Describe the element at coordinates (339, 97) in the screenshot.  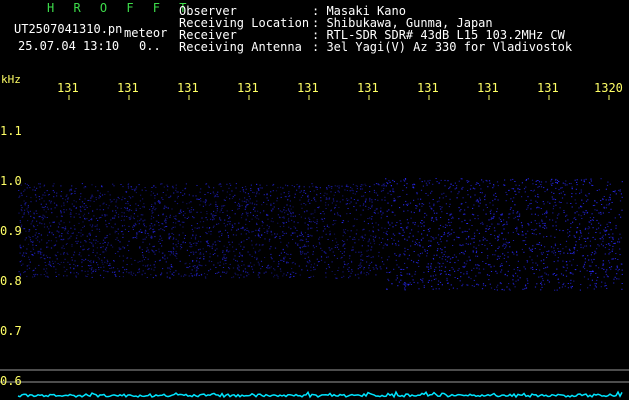
I see `time-tick-marks` at that location.